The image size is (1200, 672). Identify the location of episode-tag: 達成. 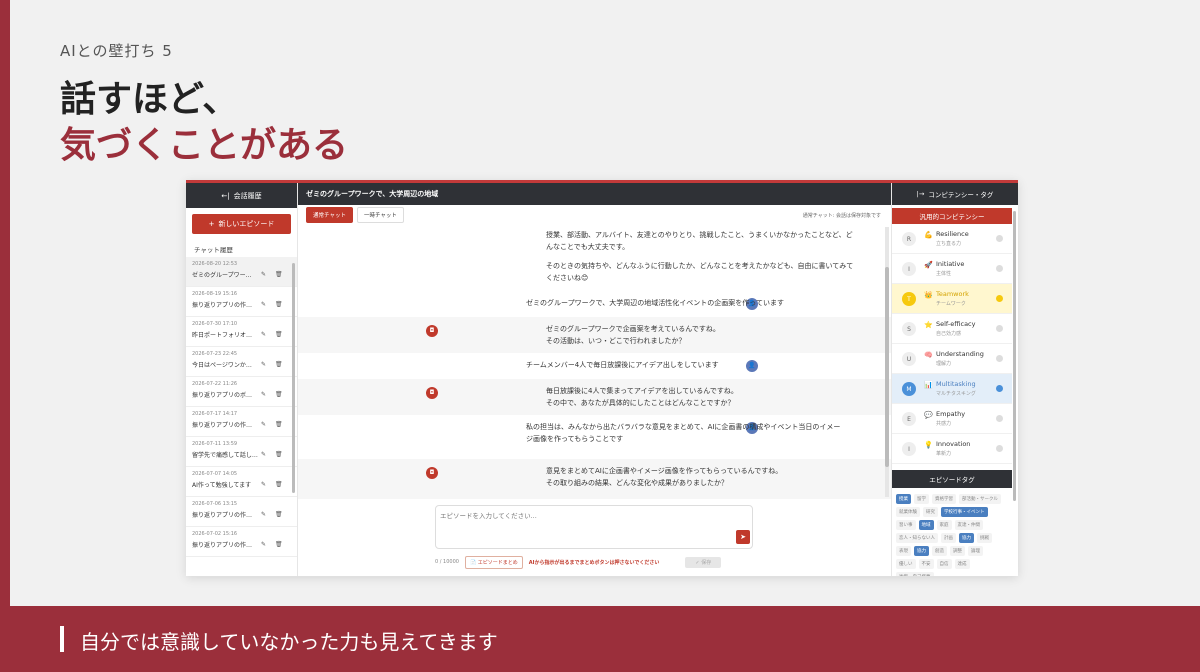
(962, 564).